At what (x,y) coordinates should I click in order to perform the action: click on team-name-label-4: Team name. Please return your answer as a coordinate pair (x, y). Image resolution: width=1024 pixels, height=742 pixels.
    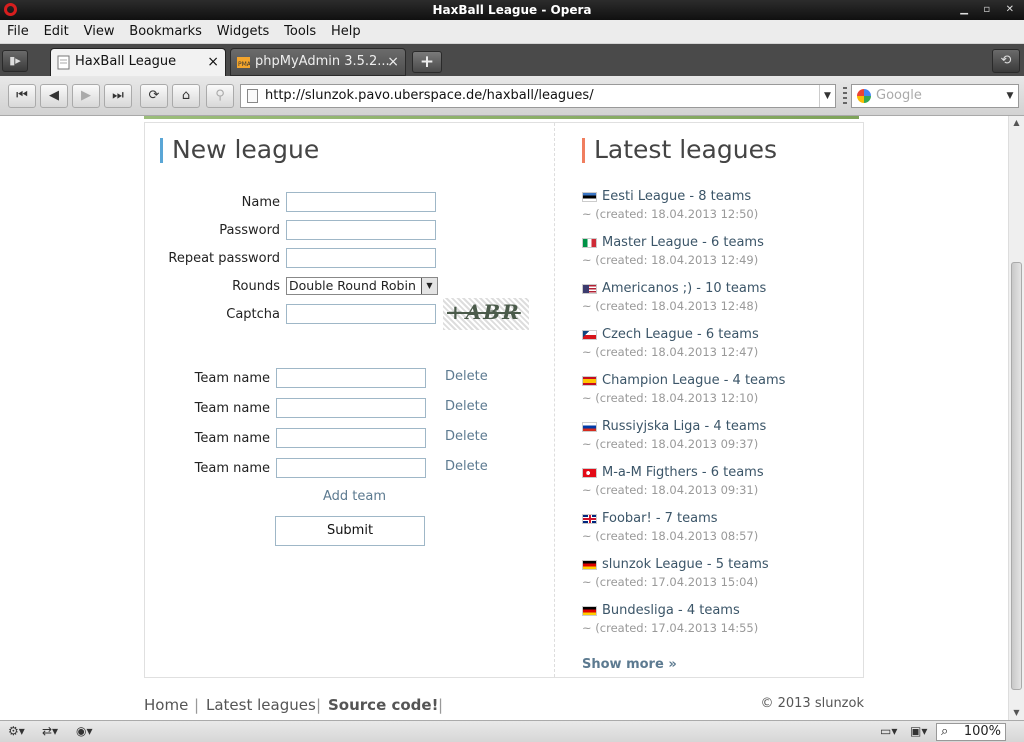
    Looking at the image, I should click on (232, 468).